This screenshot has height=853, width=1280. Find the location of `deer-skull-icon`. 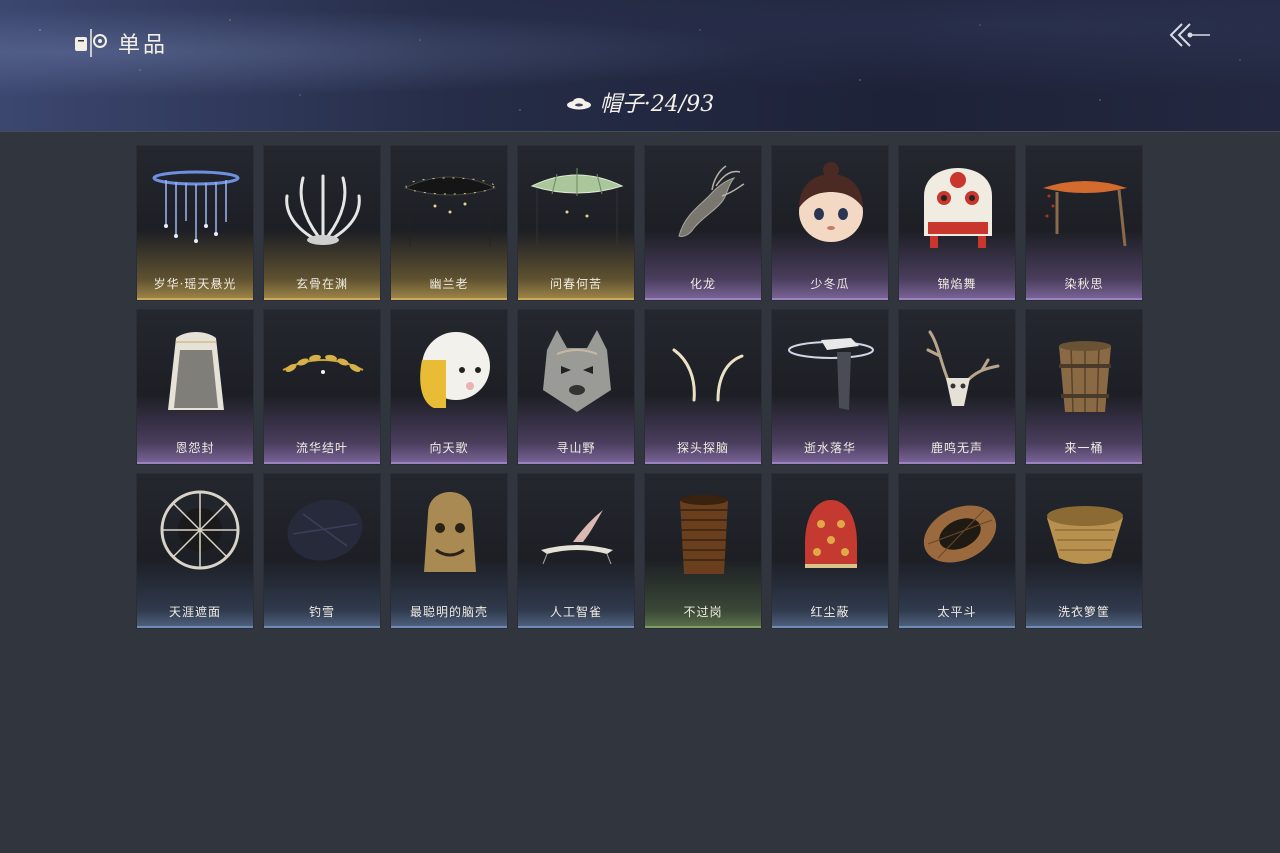

deer-skull-icon is located at coordinates (963, 368).